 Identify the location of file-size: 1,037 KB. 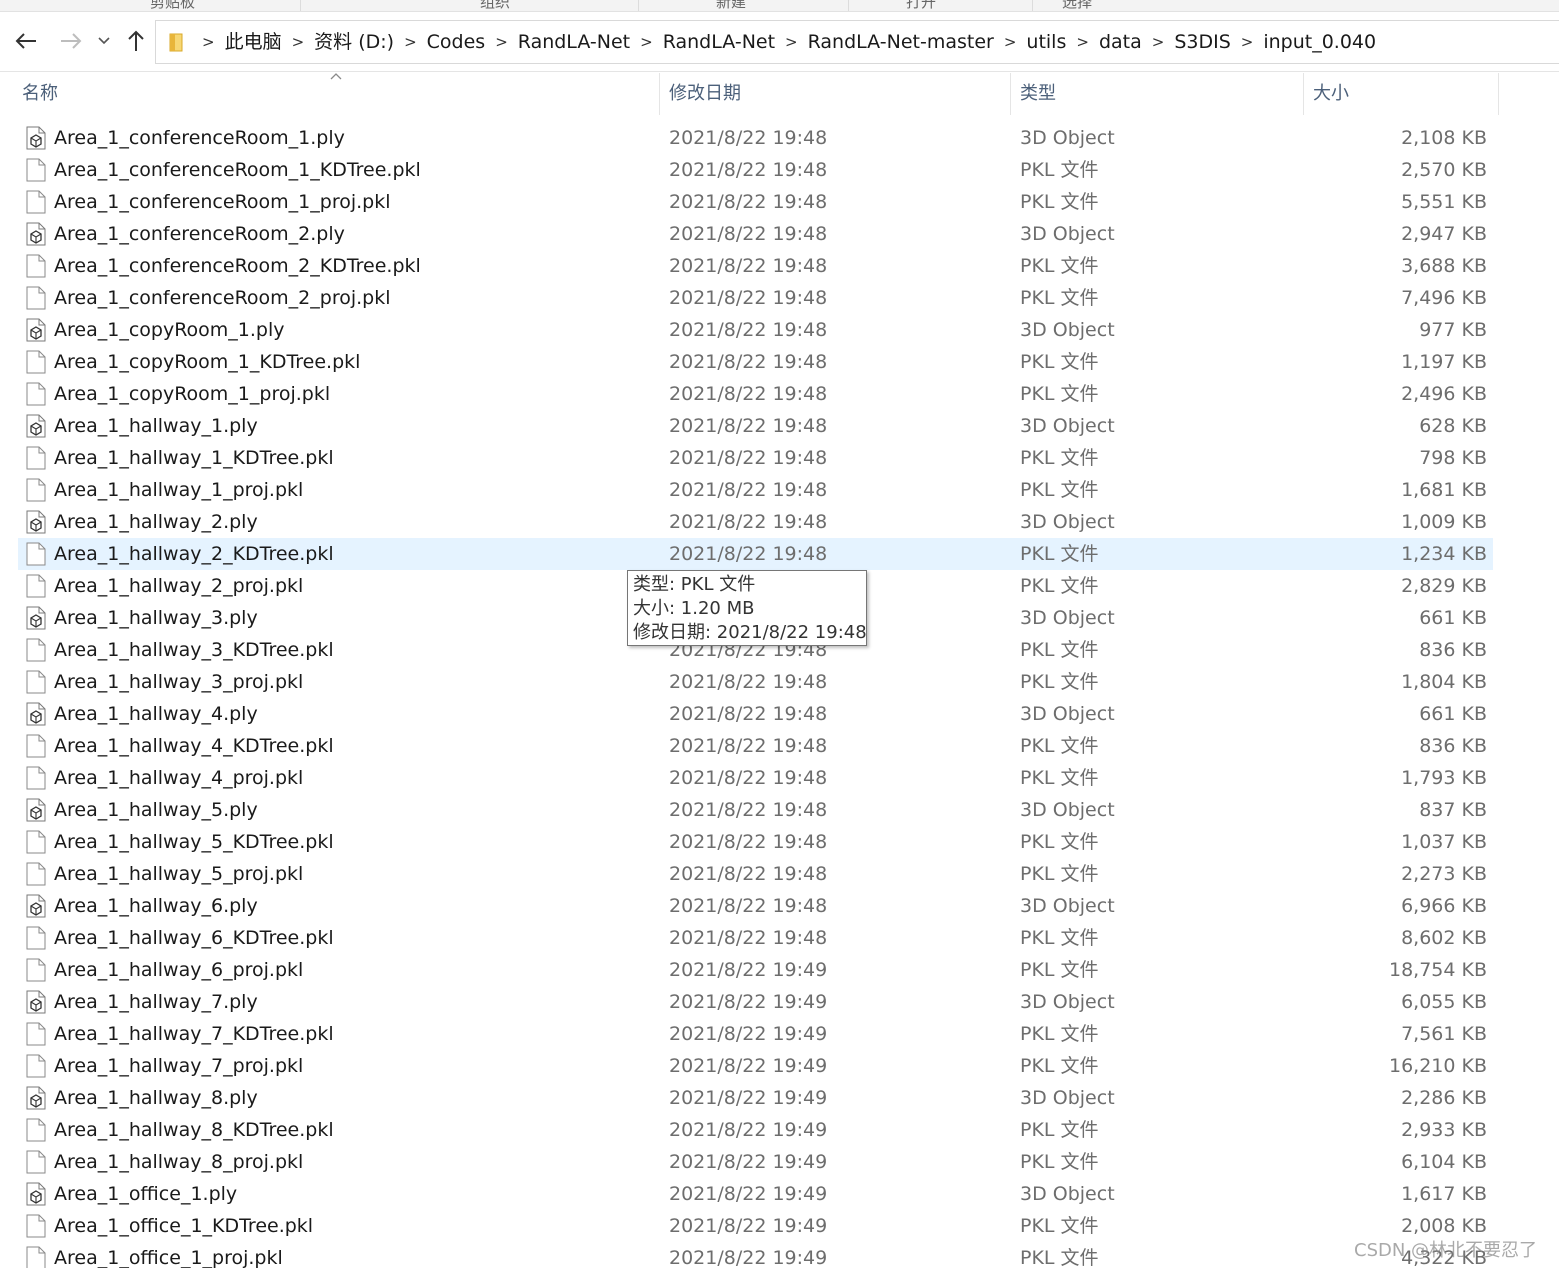
(1444, 842).